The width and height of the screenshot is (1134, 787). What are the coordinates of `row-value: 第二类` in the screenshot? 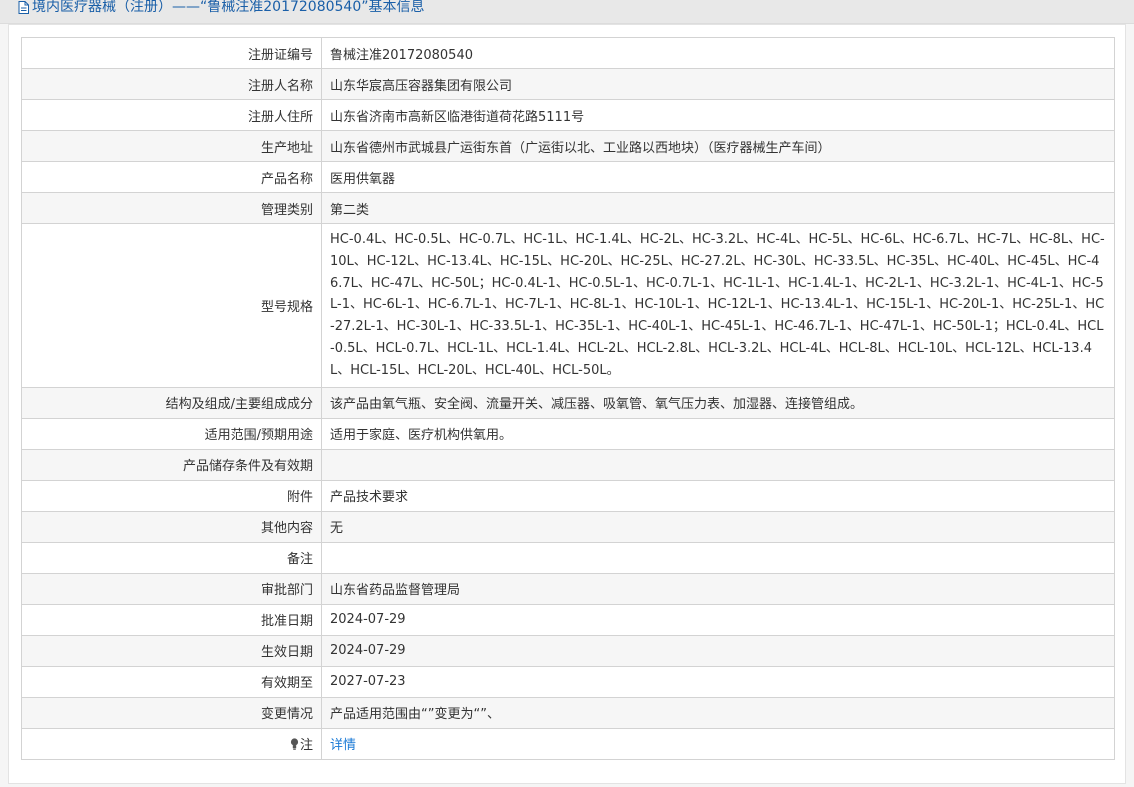 It's located at (718, 208).